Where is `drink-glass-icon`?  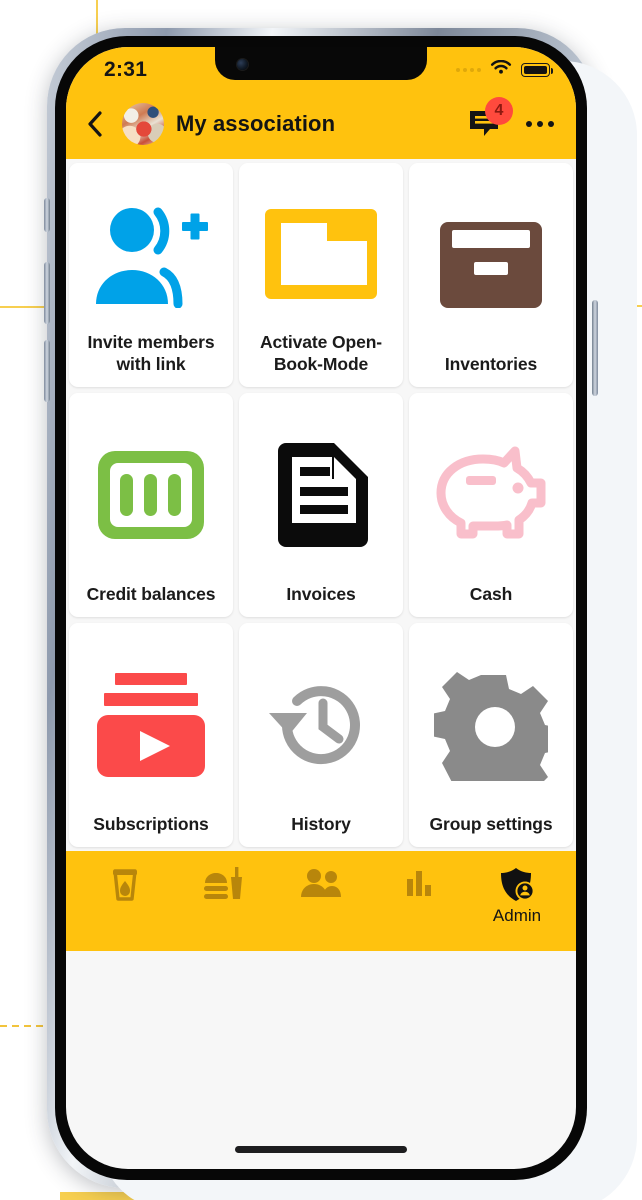
drink-glass-icon is located at coordinates (125, 885).